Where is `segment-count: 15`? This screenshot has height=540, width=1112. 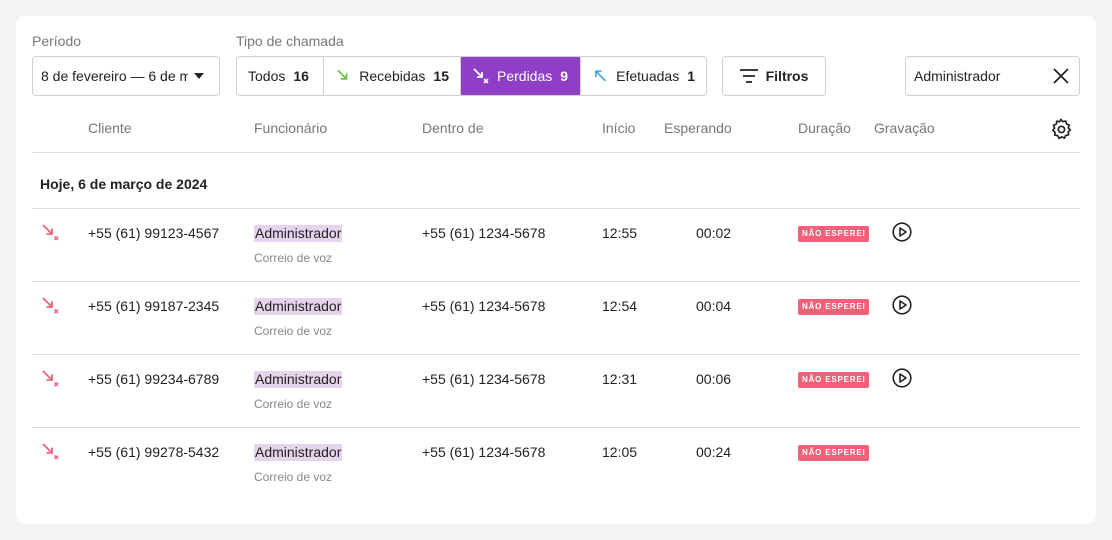 segment-count: 15 is located at coordinates (441, 76).